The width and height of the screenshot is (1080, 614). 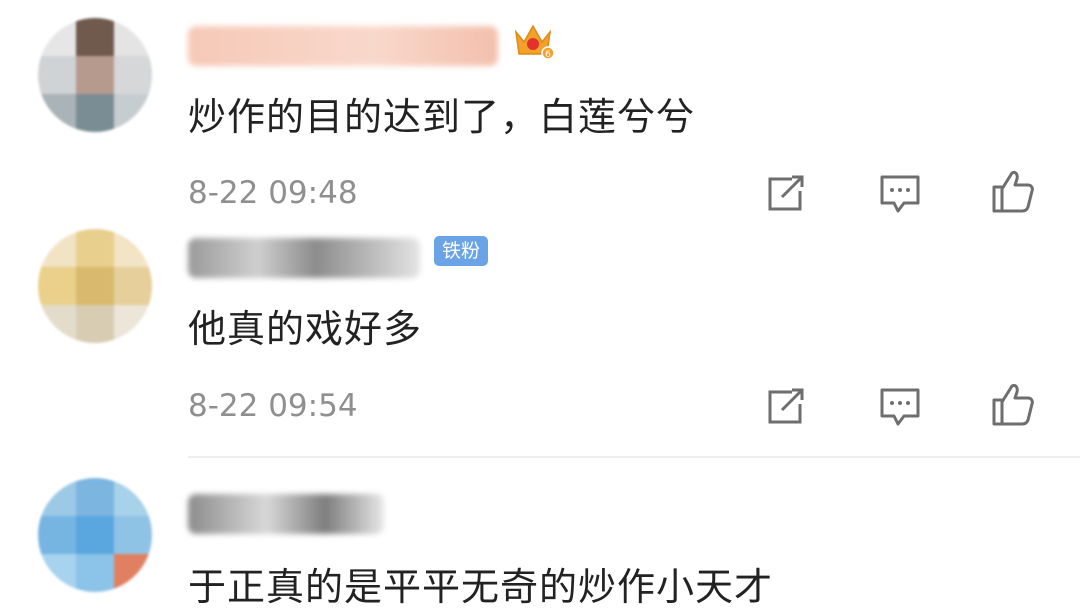 What do you see at coordinates (533, 40) in the screenshot?
I see `crown-vip-icon: 6` at bounding box center [533, 40].